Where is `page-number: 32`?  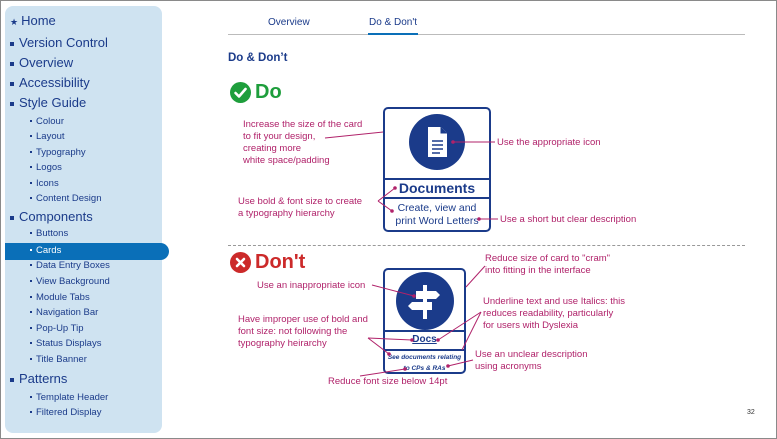
page-number: 32 is located at coordinates (751, 412).